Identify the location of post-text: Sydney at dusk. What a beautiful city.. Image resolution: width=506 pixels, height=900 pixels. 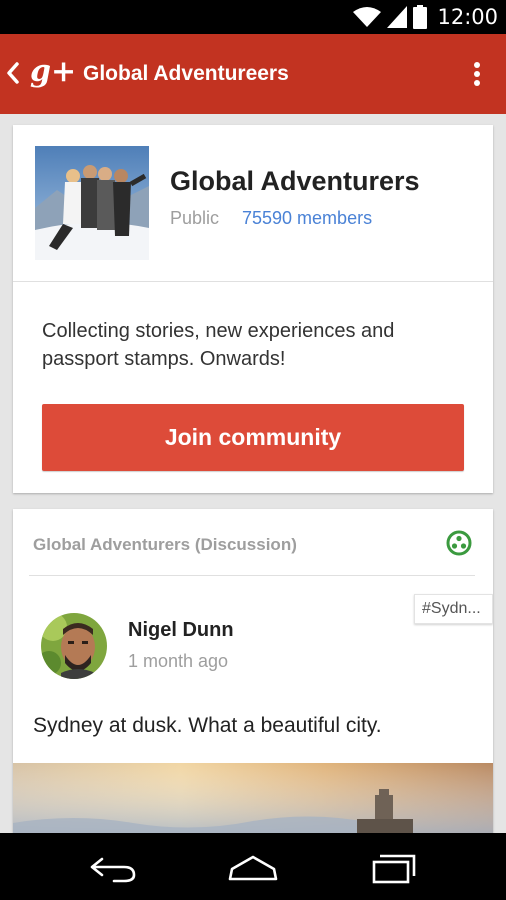
(207, 725).